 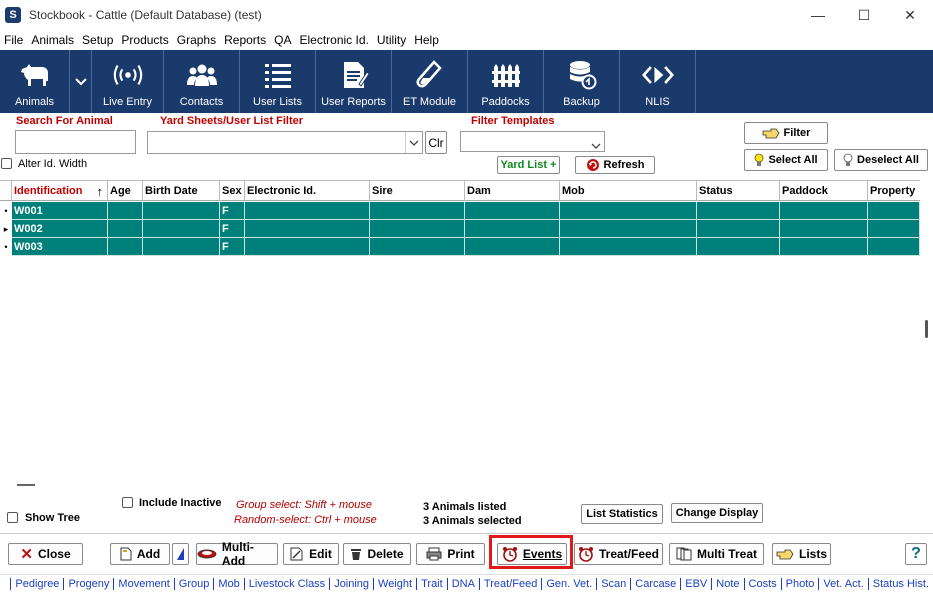 What do you see at coordinates (738, 191) in the screenshot?
I see `column-header-status: Status` at bounding box center [738, 191].